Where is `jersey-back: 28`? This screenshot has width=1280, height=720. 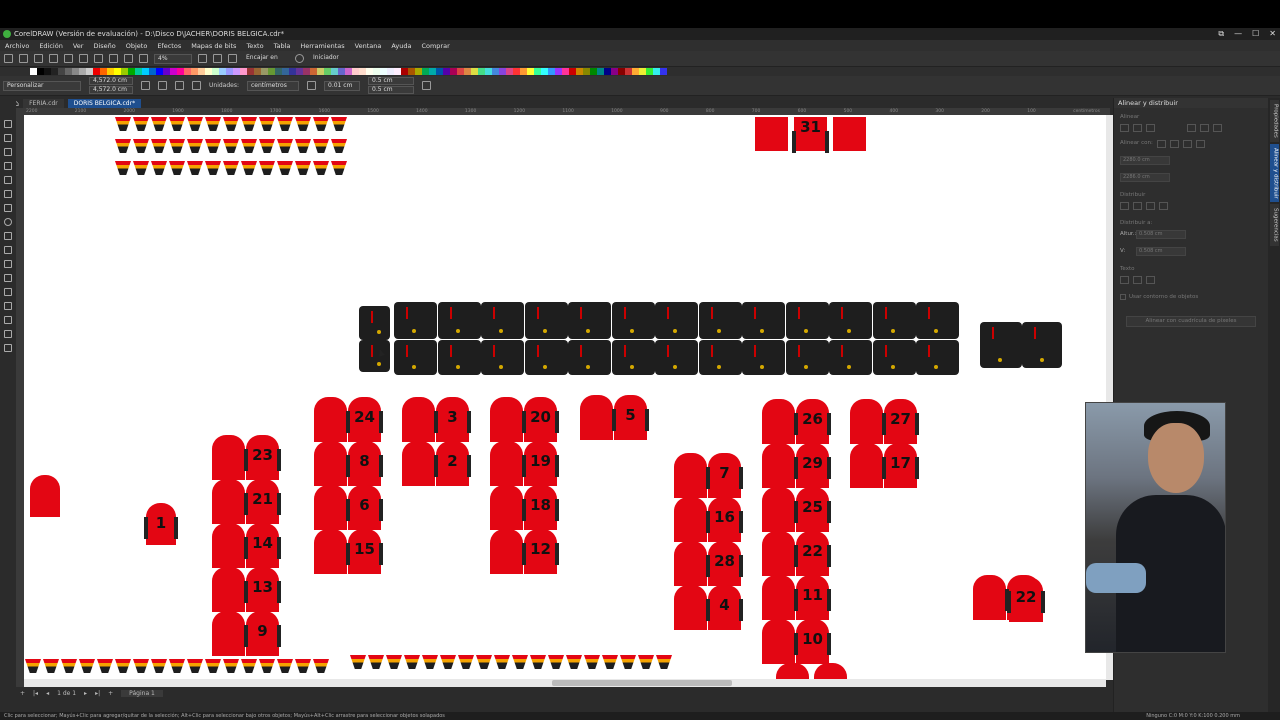
jersey-back: 28 is located at coordinates (724, 563).